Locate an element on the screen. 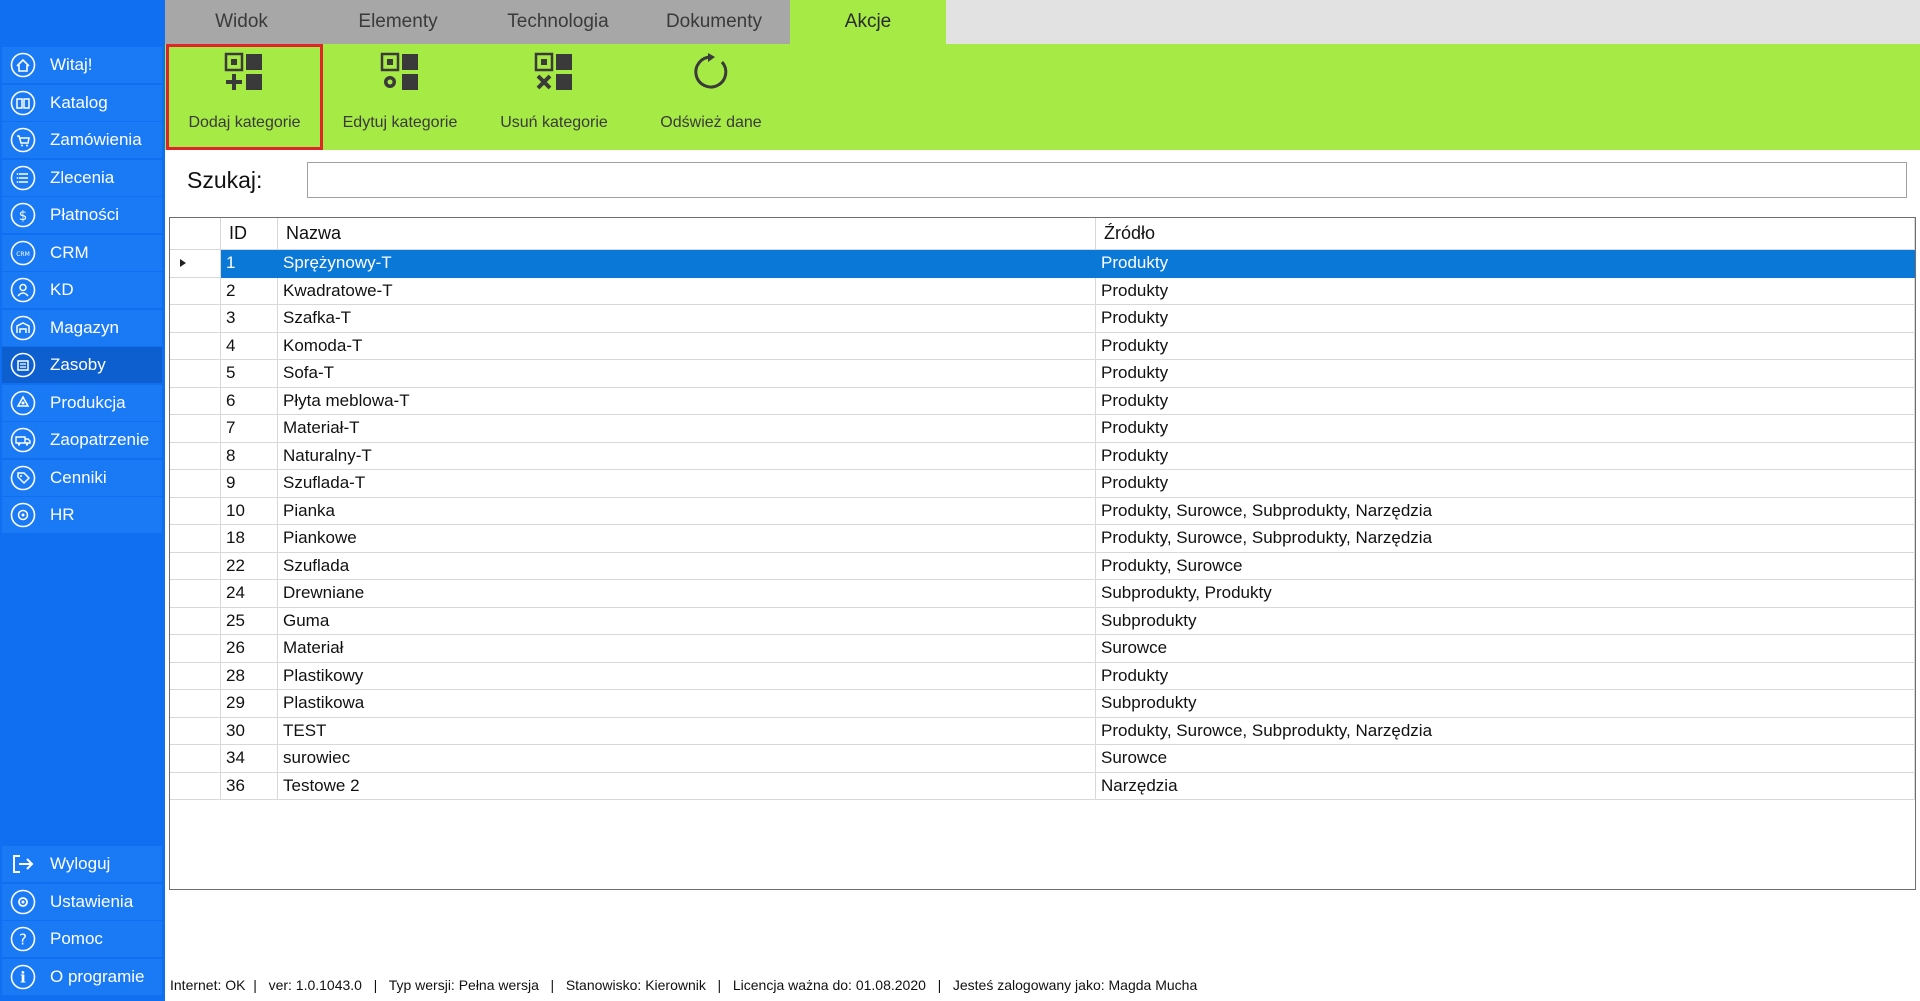  sidebar-item-zlecenia: Zlecenia is located at coordinates (82, 177).